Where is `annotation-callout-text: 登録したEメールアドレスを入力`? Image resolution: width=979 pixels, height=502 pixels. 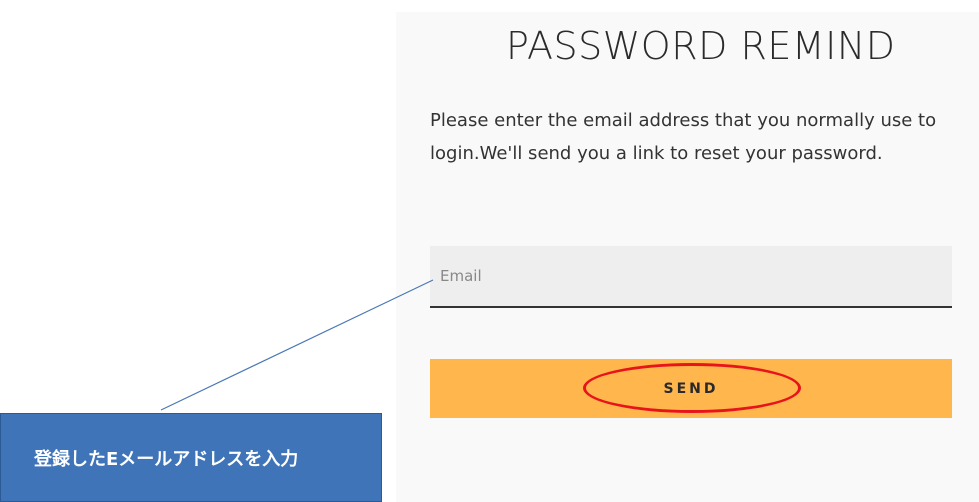 annotation-callout-text: 登録したEメールアドレスを入力 is located at coordinates (166, 459).